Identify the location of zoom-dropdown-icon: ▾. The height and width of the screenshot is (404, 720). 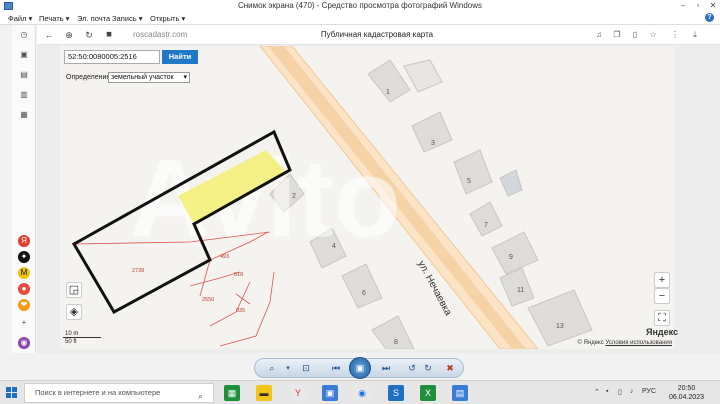
(288, 368).